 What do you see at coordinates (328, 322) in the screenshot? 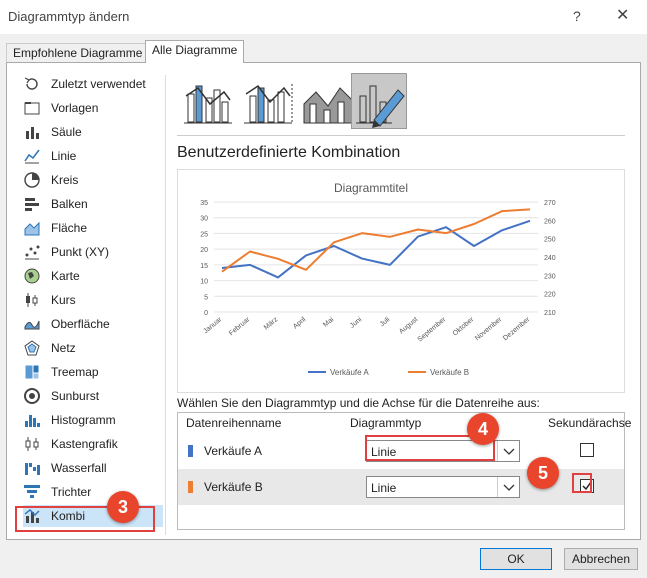
I see `x-tick-label: Mai` at bounding box center [328, 322].